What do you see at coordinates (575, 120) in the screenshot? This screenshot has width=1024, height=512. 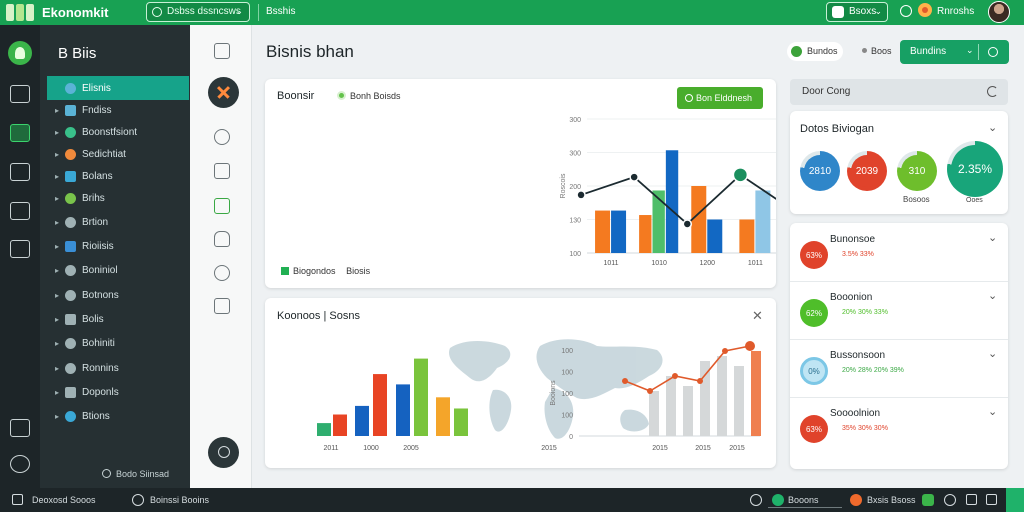 I see `y-tick-label: 300` at bounding box center [575, 120].